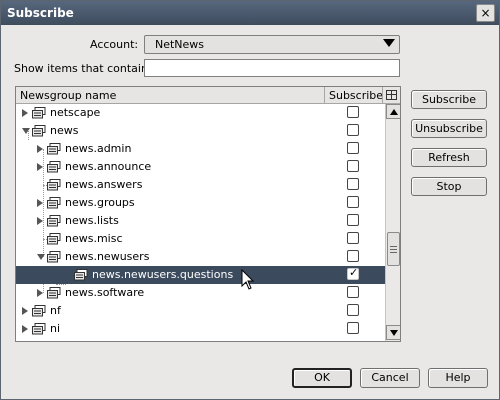 The width and height of the screenshot is (500, 400). Describe the element at coordinates (55, 328) in the screenshot. I see `tree-row-label: ni` at that location.